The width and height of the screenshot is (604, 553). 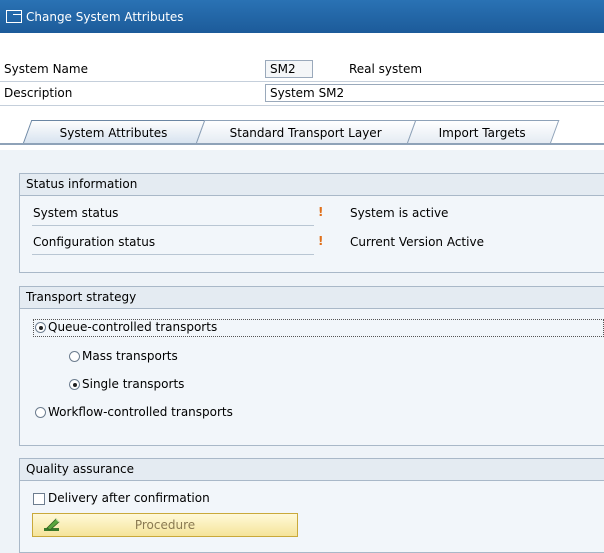 I want to click on description-row: Description System SM2, so click(x=302, y=94).